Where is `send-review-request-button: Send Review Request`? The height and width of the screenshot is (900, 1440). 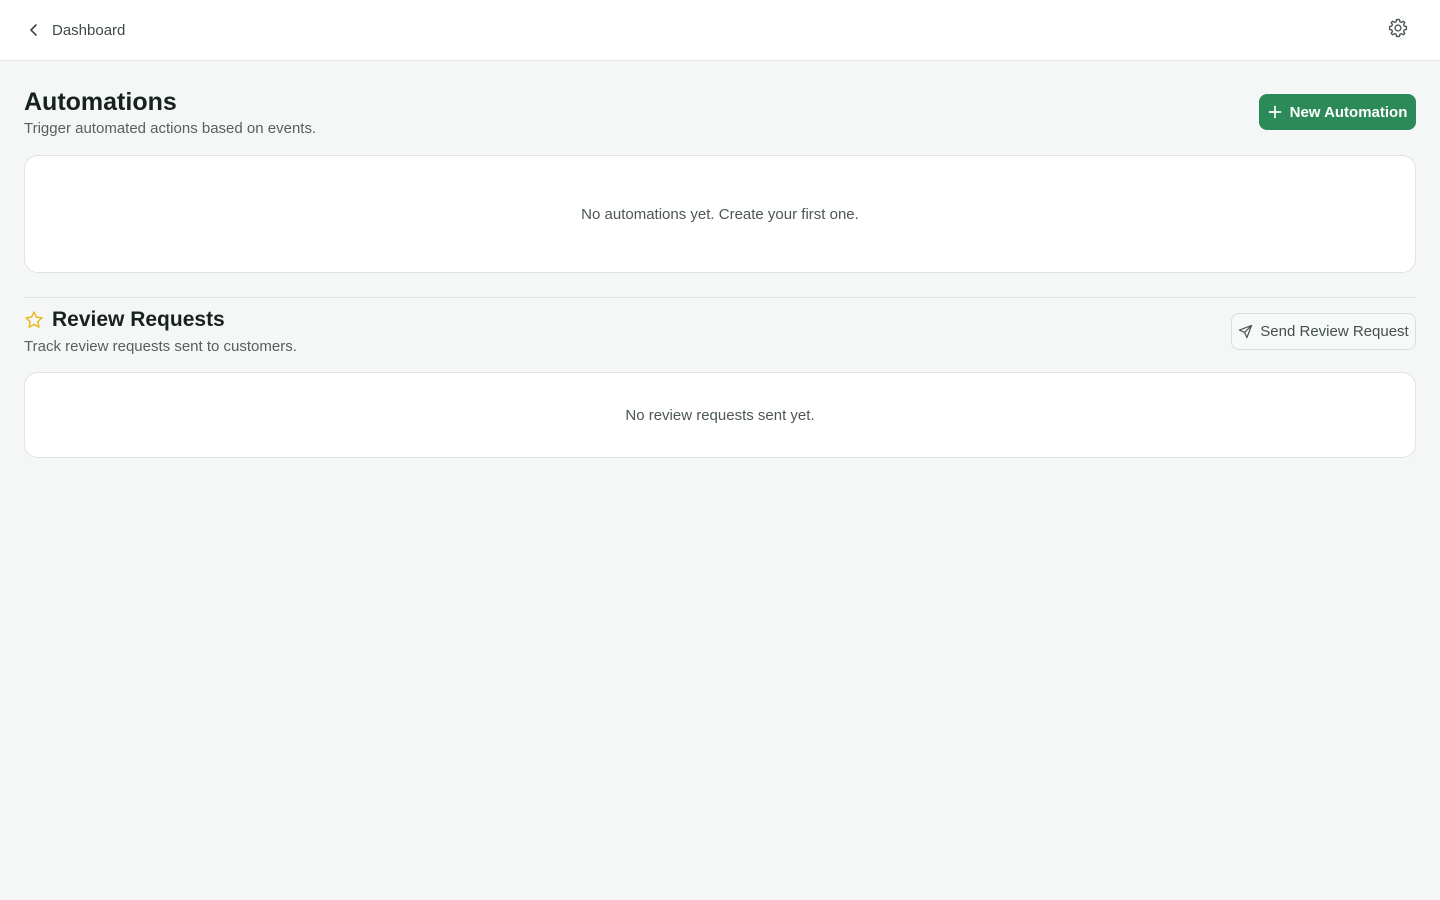
send-review-request-button: Send Review Request is located at coordinates (1323, 331).